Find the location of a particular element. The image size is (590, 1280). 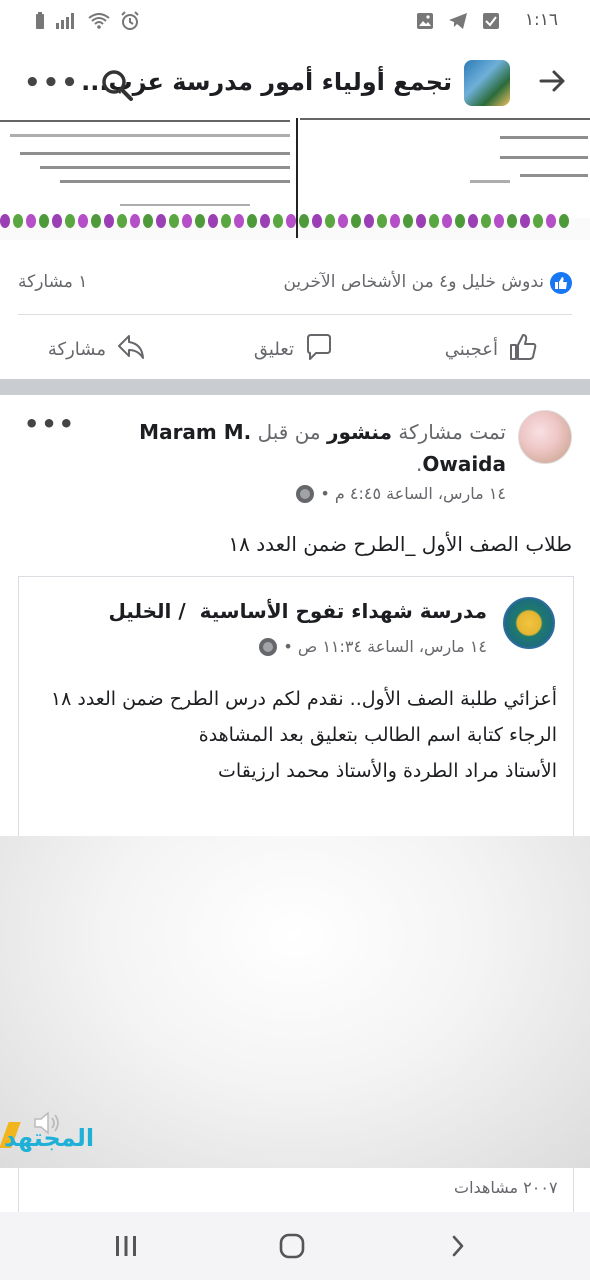

home-icon is located at coordinates (292, 1246).